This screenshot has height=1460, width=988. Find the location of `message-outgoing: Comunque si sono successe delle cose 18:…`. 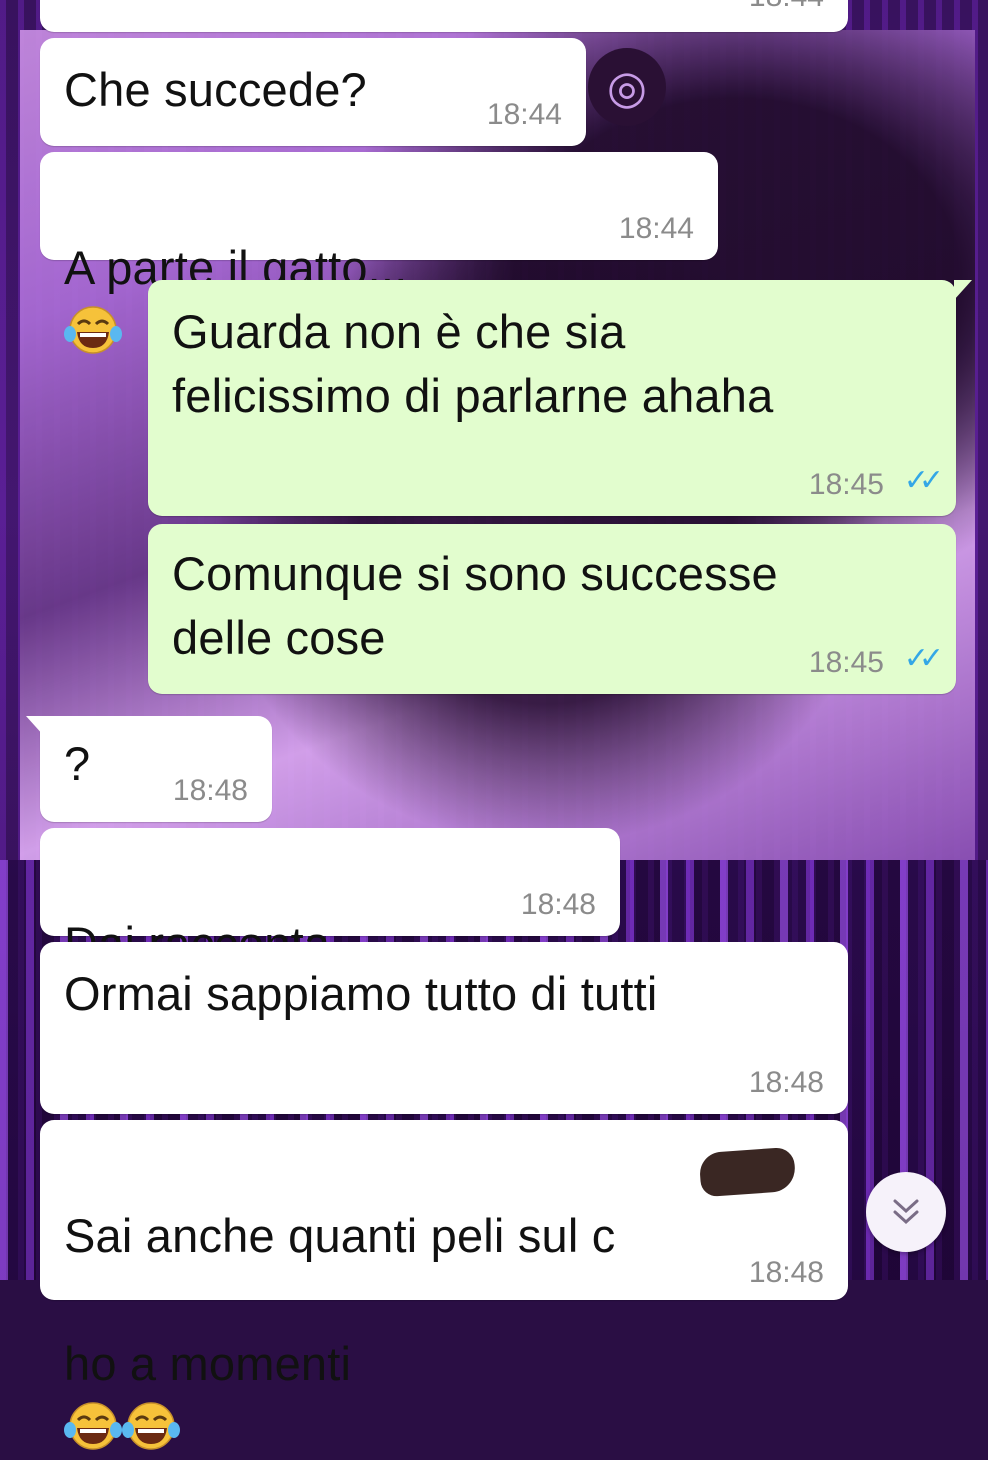

message-outgoing: Comunque si sono successe delle cose 18:… is located at coordinates (552, 609).